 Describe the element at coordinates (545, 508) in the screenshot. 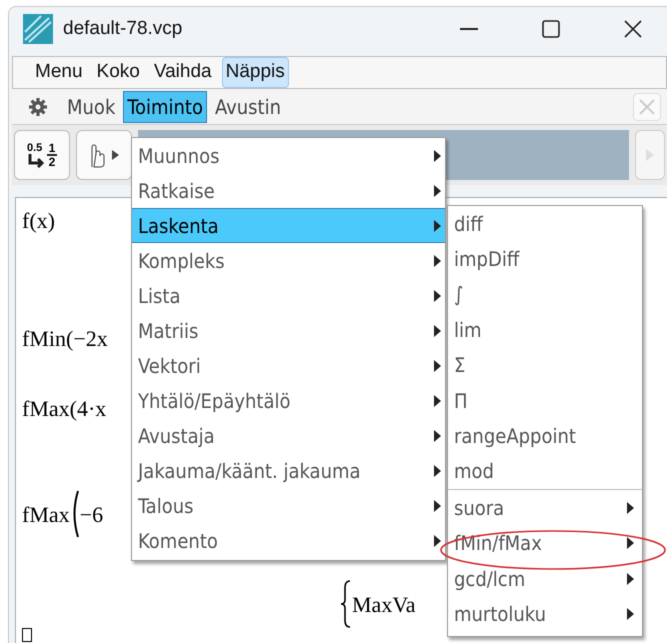

I see `menu-item: suora` at that location.